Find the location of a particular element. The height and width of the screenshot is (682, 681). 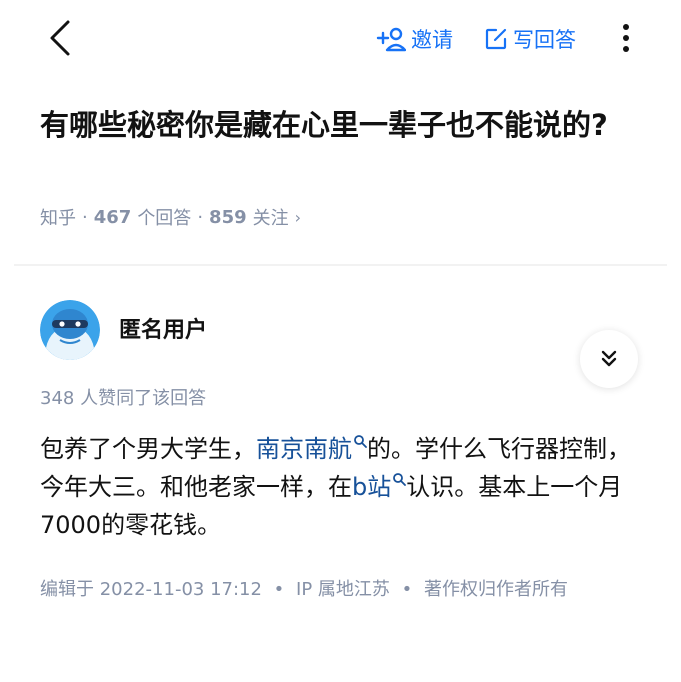

search-link: b站 is located at coordinates (379, 487).